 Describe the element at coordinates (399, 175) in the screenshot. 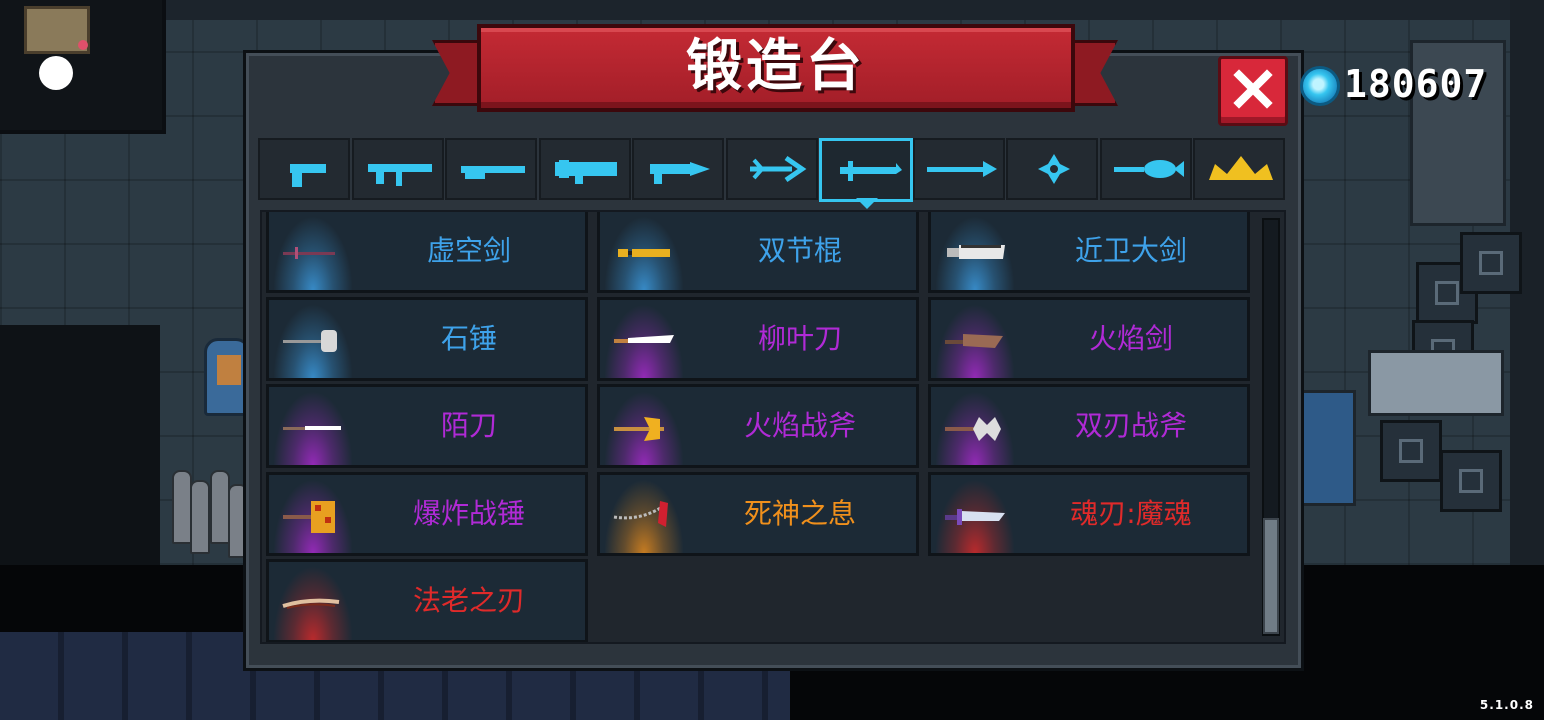

I see `rifle-icon` at that location.